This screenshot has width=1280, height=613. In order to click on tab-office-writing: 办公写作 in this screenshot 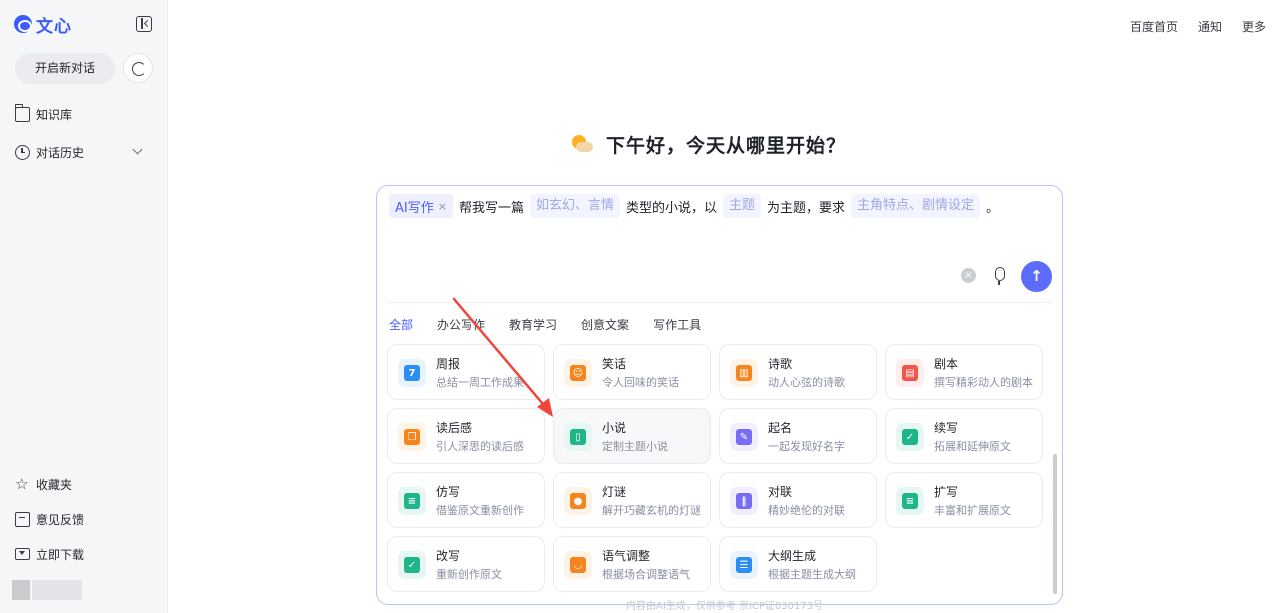, I will do `click(461, 324)`.